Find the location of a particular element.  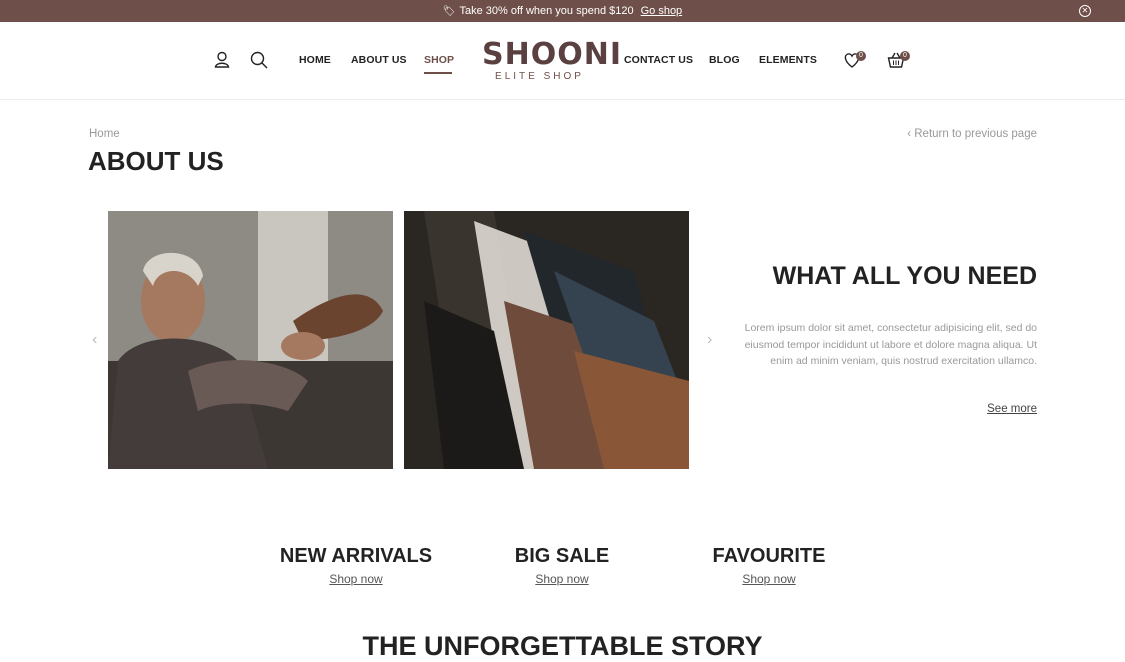

nav-about-us: ABOUT US is located at coordinates (379, 60).